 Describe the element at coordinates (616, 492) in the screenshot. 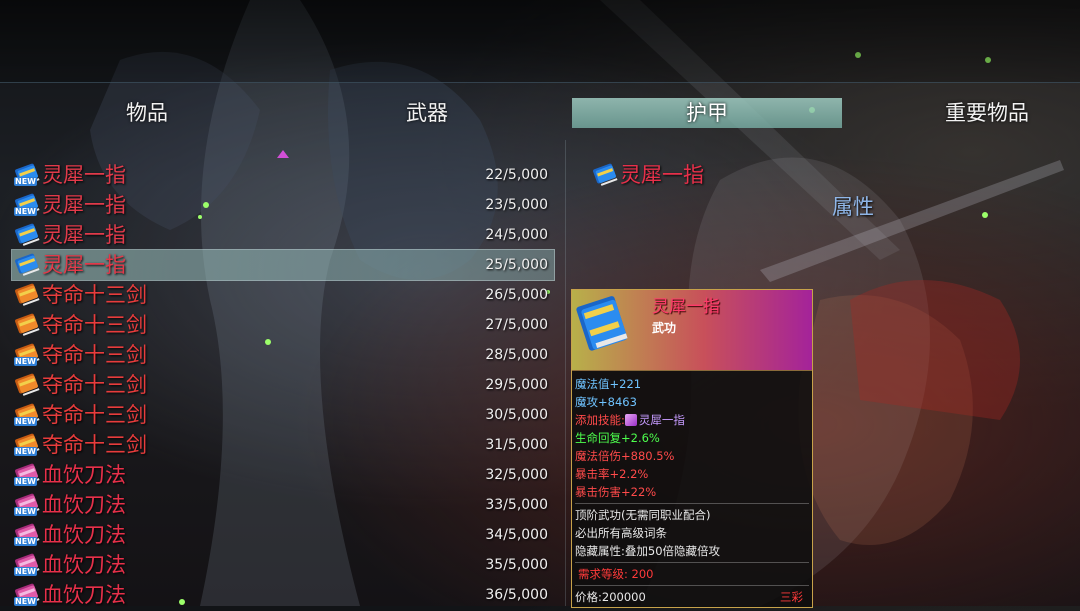

I see `stat-text: 暴击伤害+22%` at that location.